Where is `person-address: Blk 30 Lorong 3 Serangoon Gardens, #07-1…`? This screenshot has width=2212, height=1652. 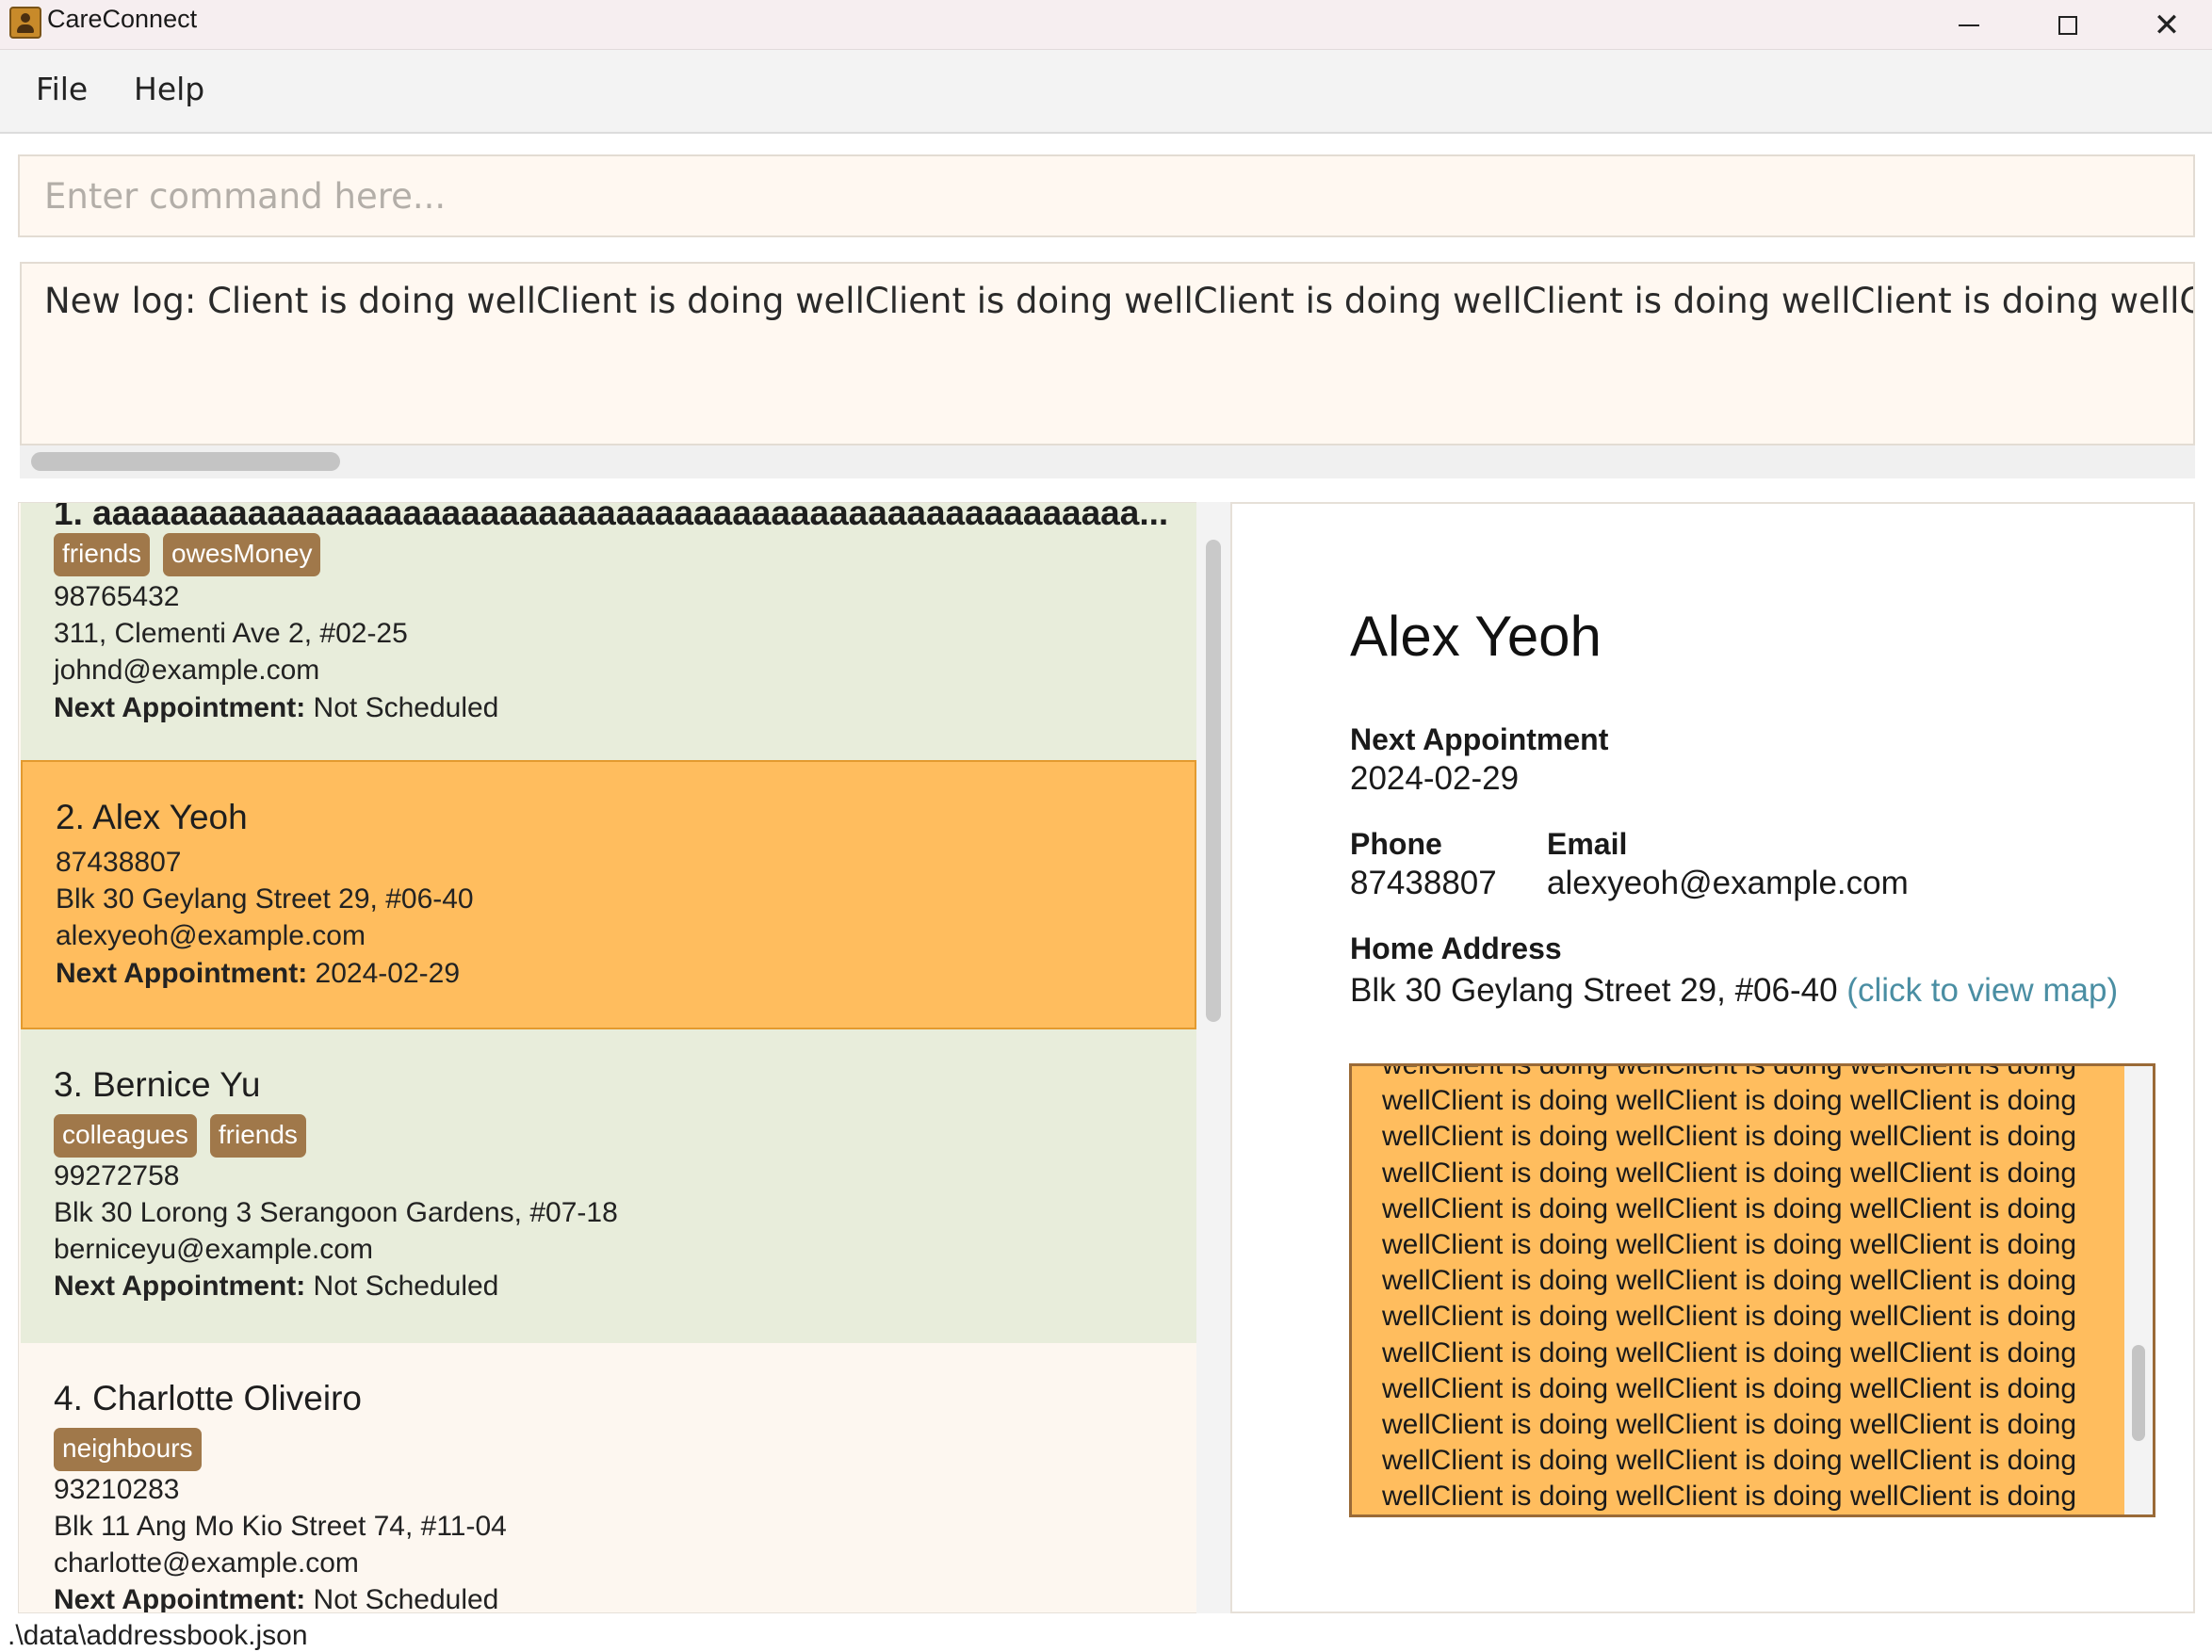
person-address: Blk 30 Lorong 3 Serangoon Gardens, #07-1… is located at coordinates (336, 1212).